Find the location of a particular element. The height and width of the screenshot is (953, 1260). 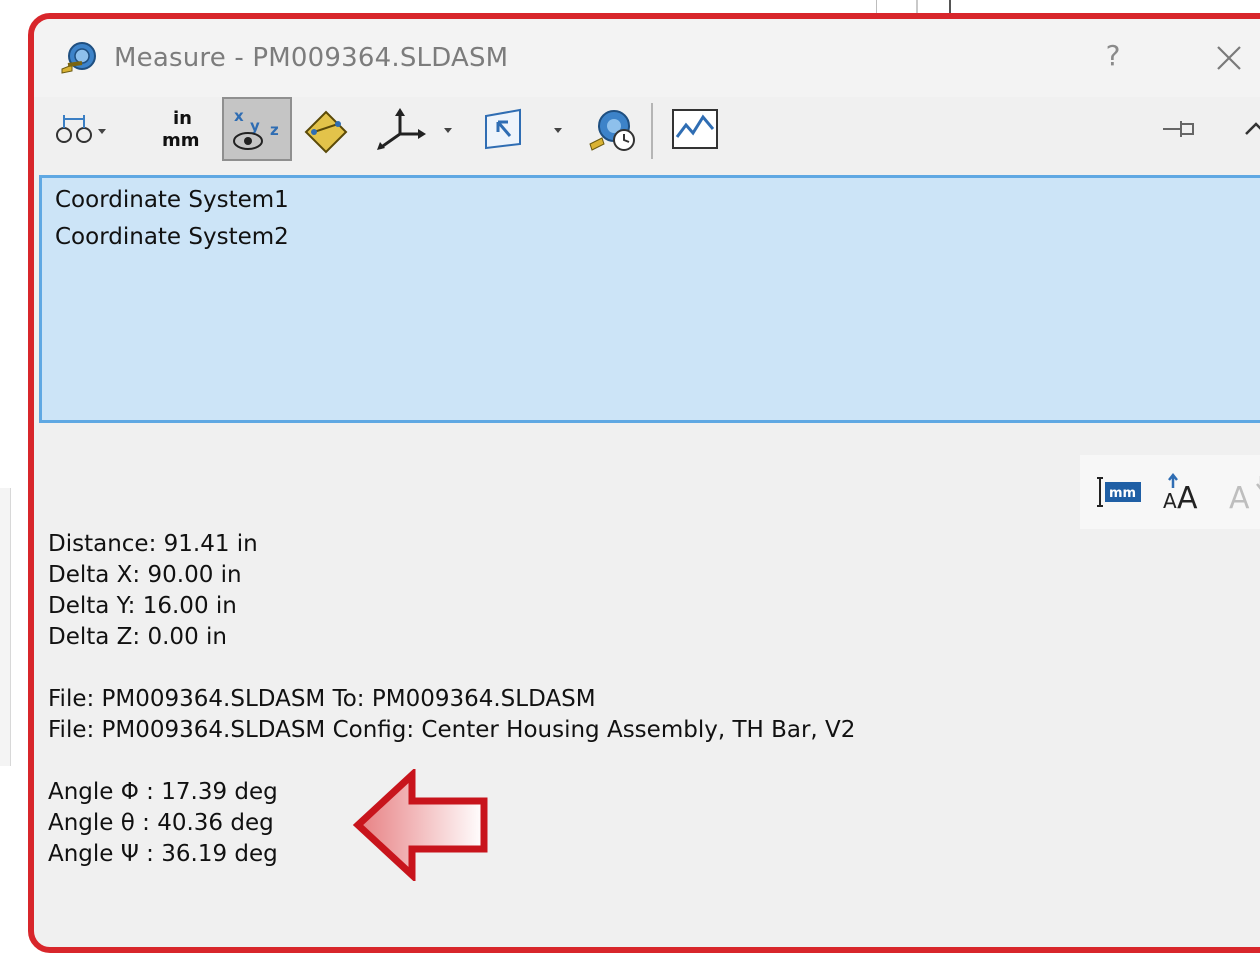

arc-circle-options-button is located at coordinates (83, 129).